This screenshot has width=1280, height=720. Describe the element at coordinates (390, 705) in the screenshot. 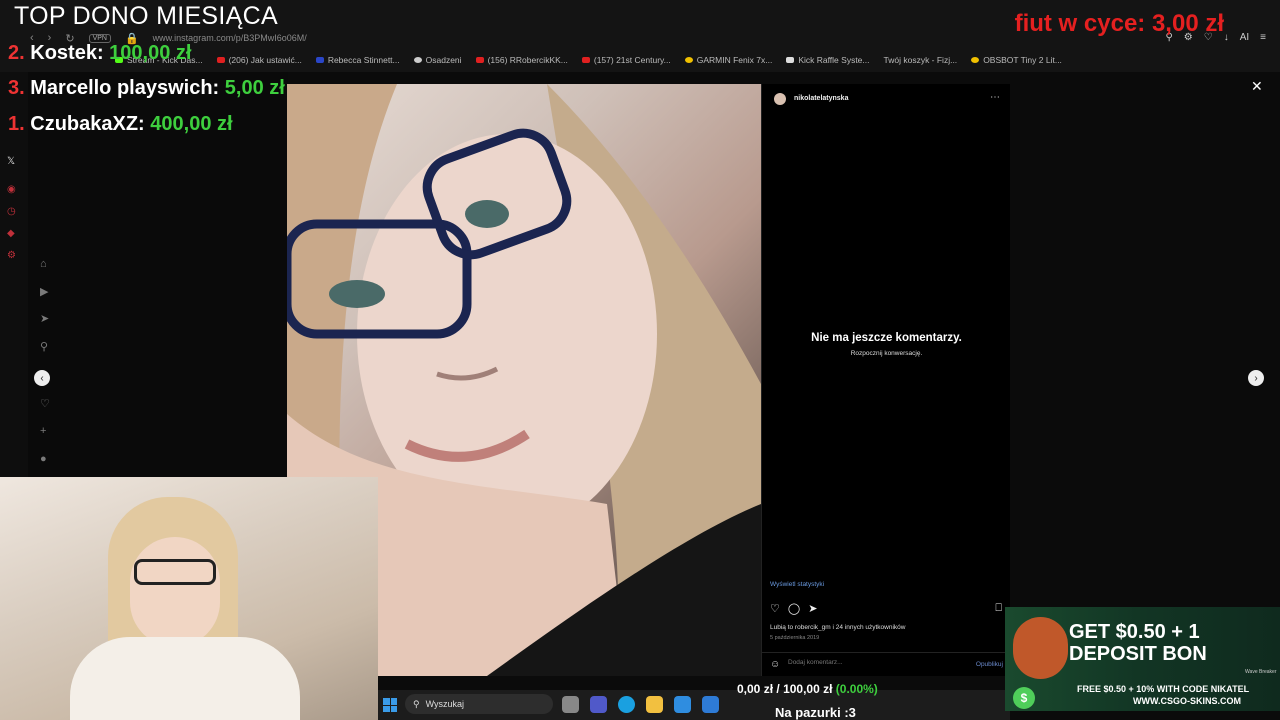

I see `start-button` at that location.